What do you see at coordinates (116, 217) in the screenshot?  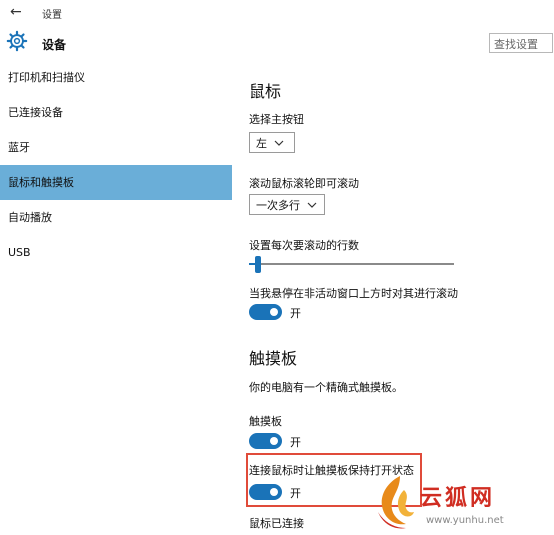 I see `sidebar-item-autoplay: 自动播放` at bounding box center [116, 217].